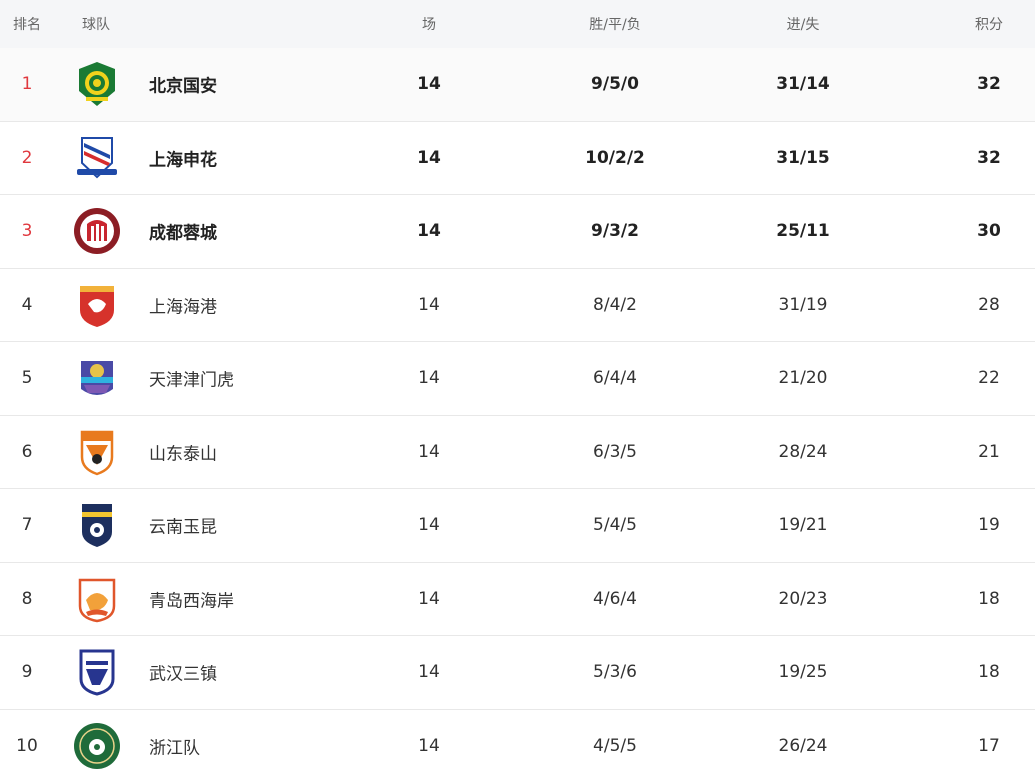 The image size is (1035, 781). What do you see at coordinates (97, 378) in the screenshot?
I see `tianjin-jinmen-tiger-badge-icon` at bounding box center [97, 378].